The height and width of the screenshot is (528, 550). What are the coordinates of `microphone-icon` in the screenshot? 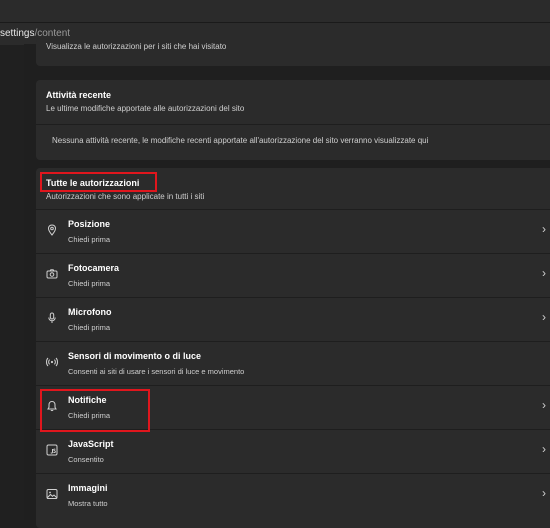 It's located at (52, 317).